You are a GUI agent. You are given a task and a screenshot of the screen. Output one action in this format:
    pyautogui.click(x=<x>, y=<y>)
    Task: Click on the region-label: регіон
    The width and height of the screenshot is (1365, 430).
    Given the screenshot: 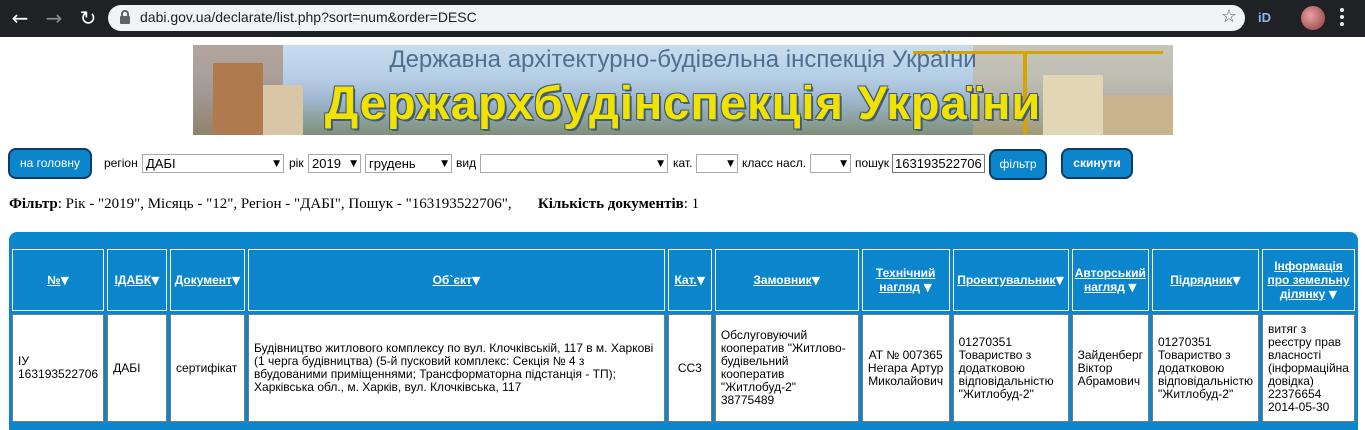 What is the action you would take?
    pyautogui.click(x=121, y=163)
    